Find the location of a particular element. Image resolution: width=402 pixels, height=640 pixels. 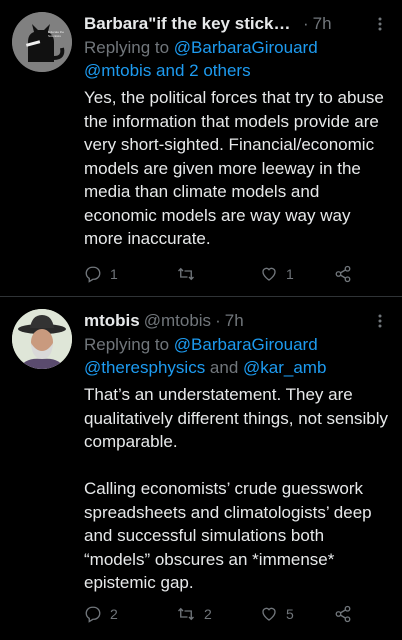

action-bar: 2 2 5 is located at coordinates (237, 614).